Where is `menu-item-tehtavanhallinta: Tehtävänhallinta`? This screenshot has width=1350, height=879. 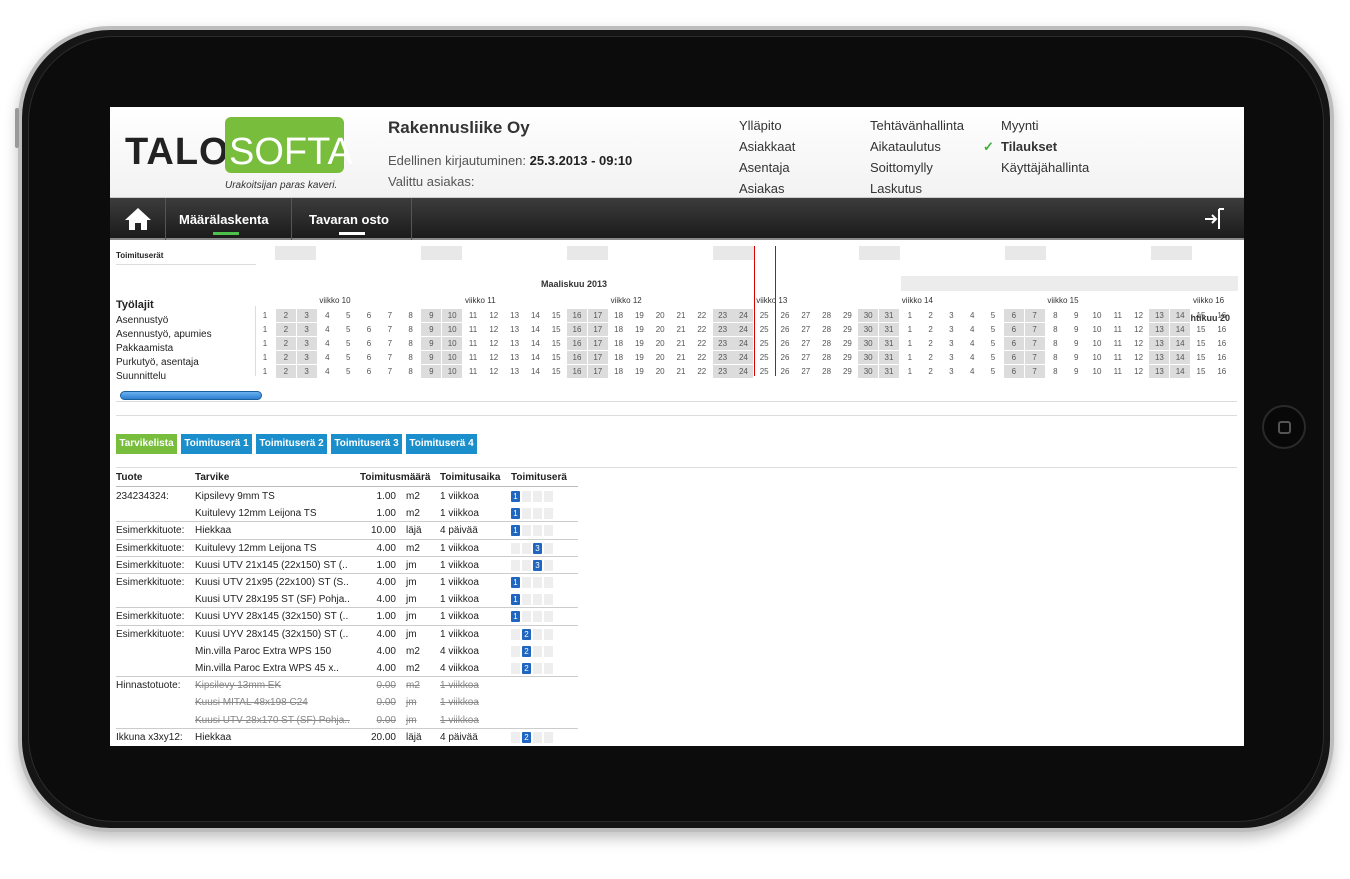 menu-item-tehtavanhallinta: Tehtävänhallinta is located at coordinates (917, 125).